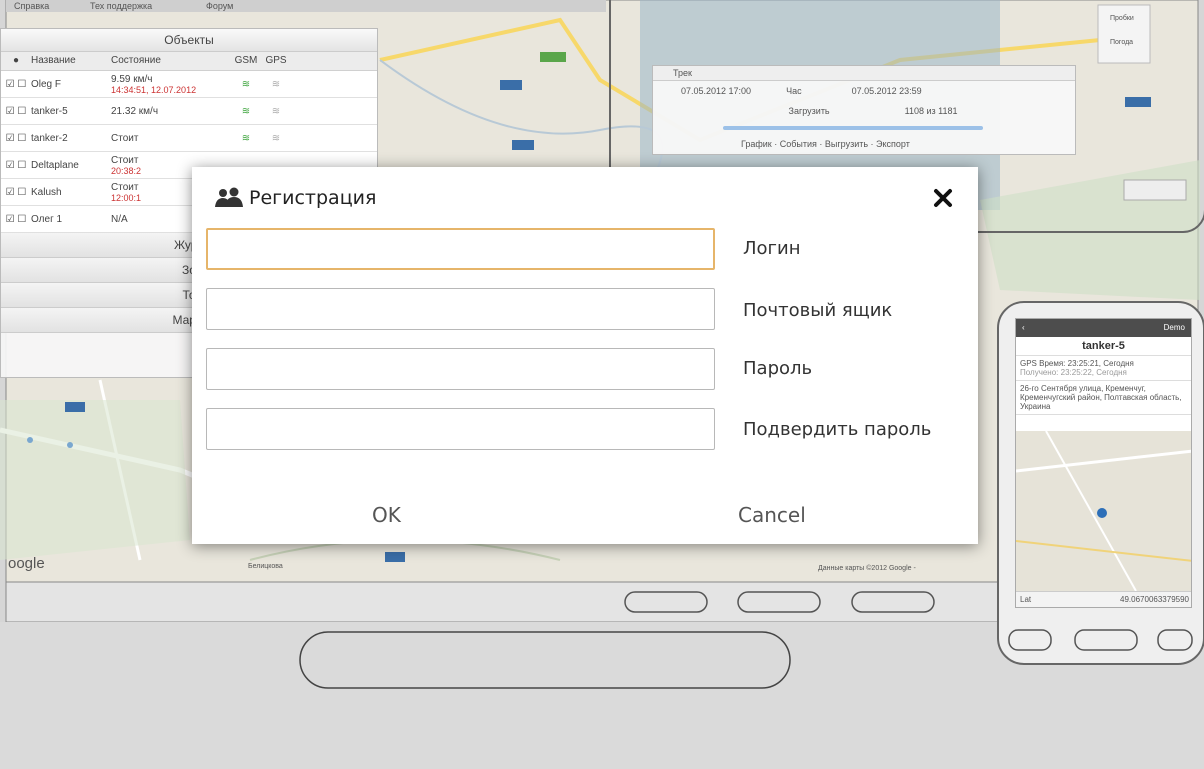 The height and width of the screenshot is (769, 1204). I want to click on track-progress, so click(853, 128).